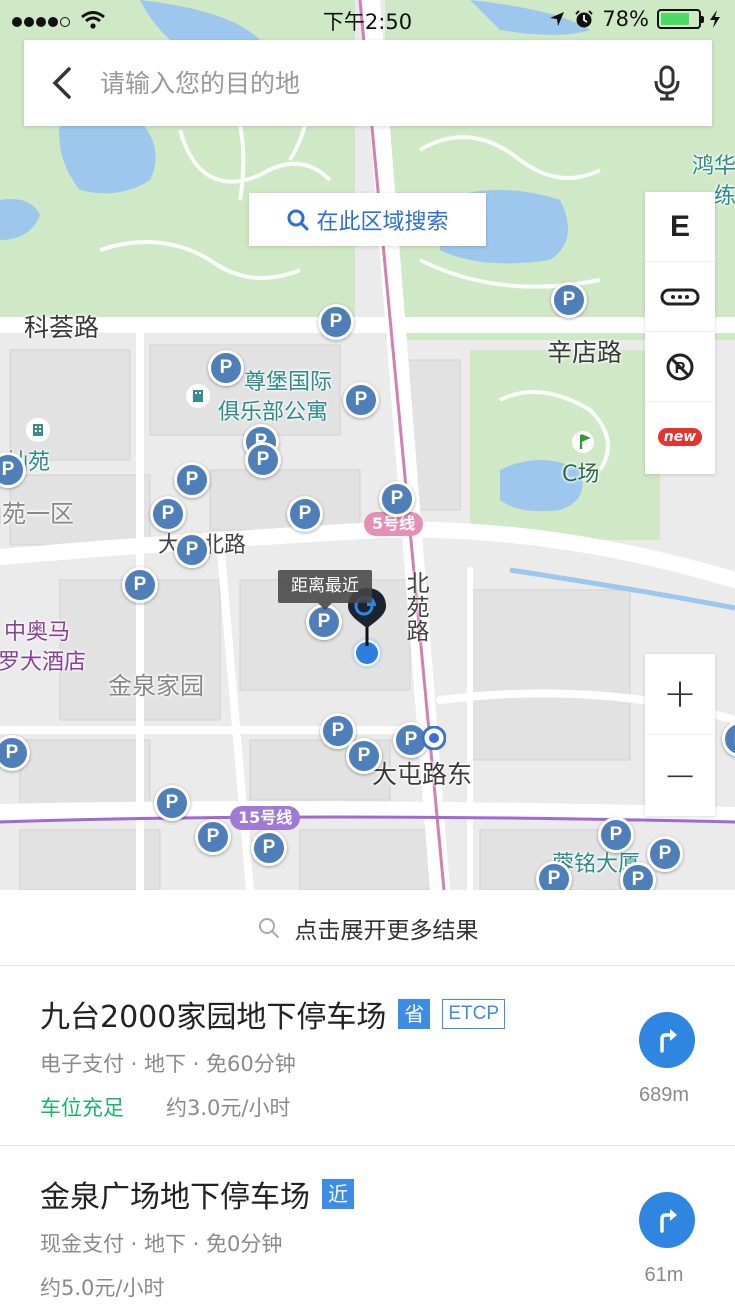 The image size is (735, 1307). Describe the element at coordinates (724, 196) in the screenshot. I see `poi-label-honghua-2: 练` at that location.